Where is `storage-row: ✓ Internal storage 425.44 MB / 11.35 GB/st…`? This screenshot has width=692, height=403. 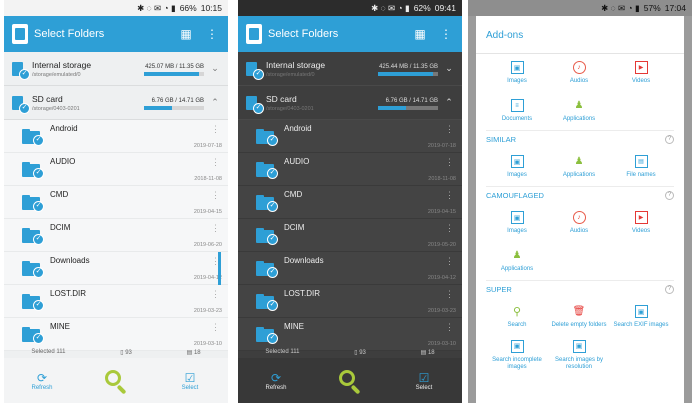 storage-row: ✓ Internal storage 425.44 MB / 11.35 GB/st… is located at coordinates (350, 69).